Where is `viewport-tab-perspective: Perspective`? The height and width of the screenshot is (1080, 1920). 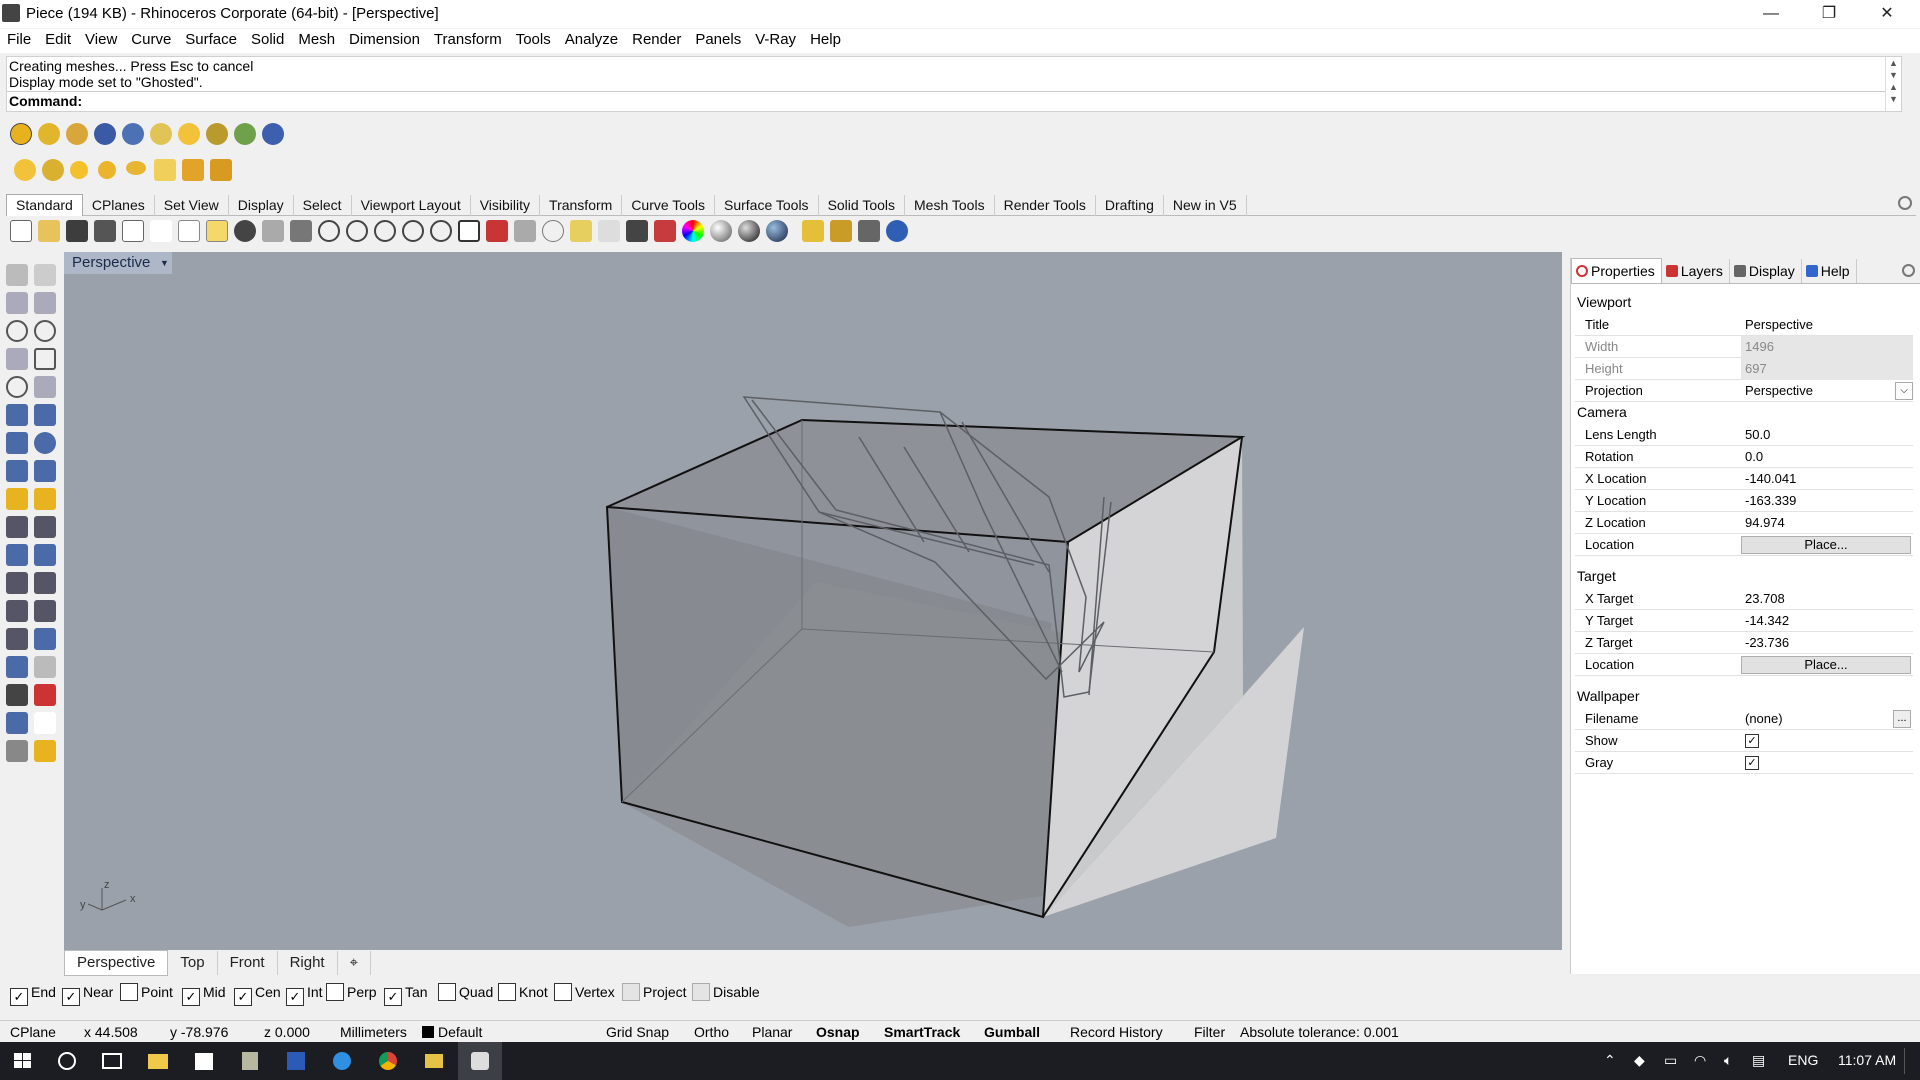
viewport-tab-perspective: Perspective is located at coordinates (116, 963).